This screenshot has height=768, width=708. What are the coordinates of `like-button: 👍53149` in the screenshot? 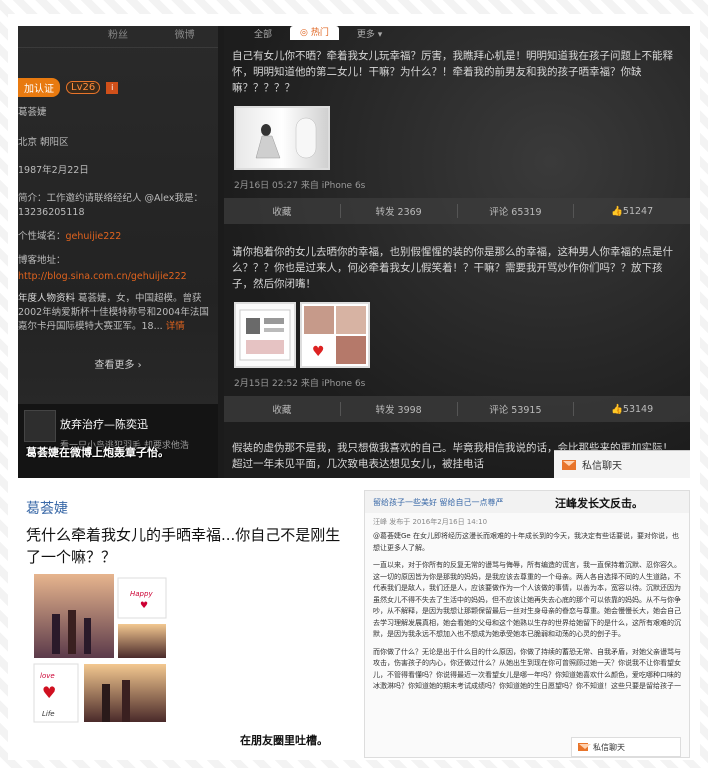 It's located at (632, 409).